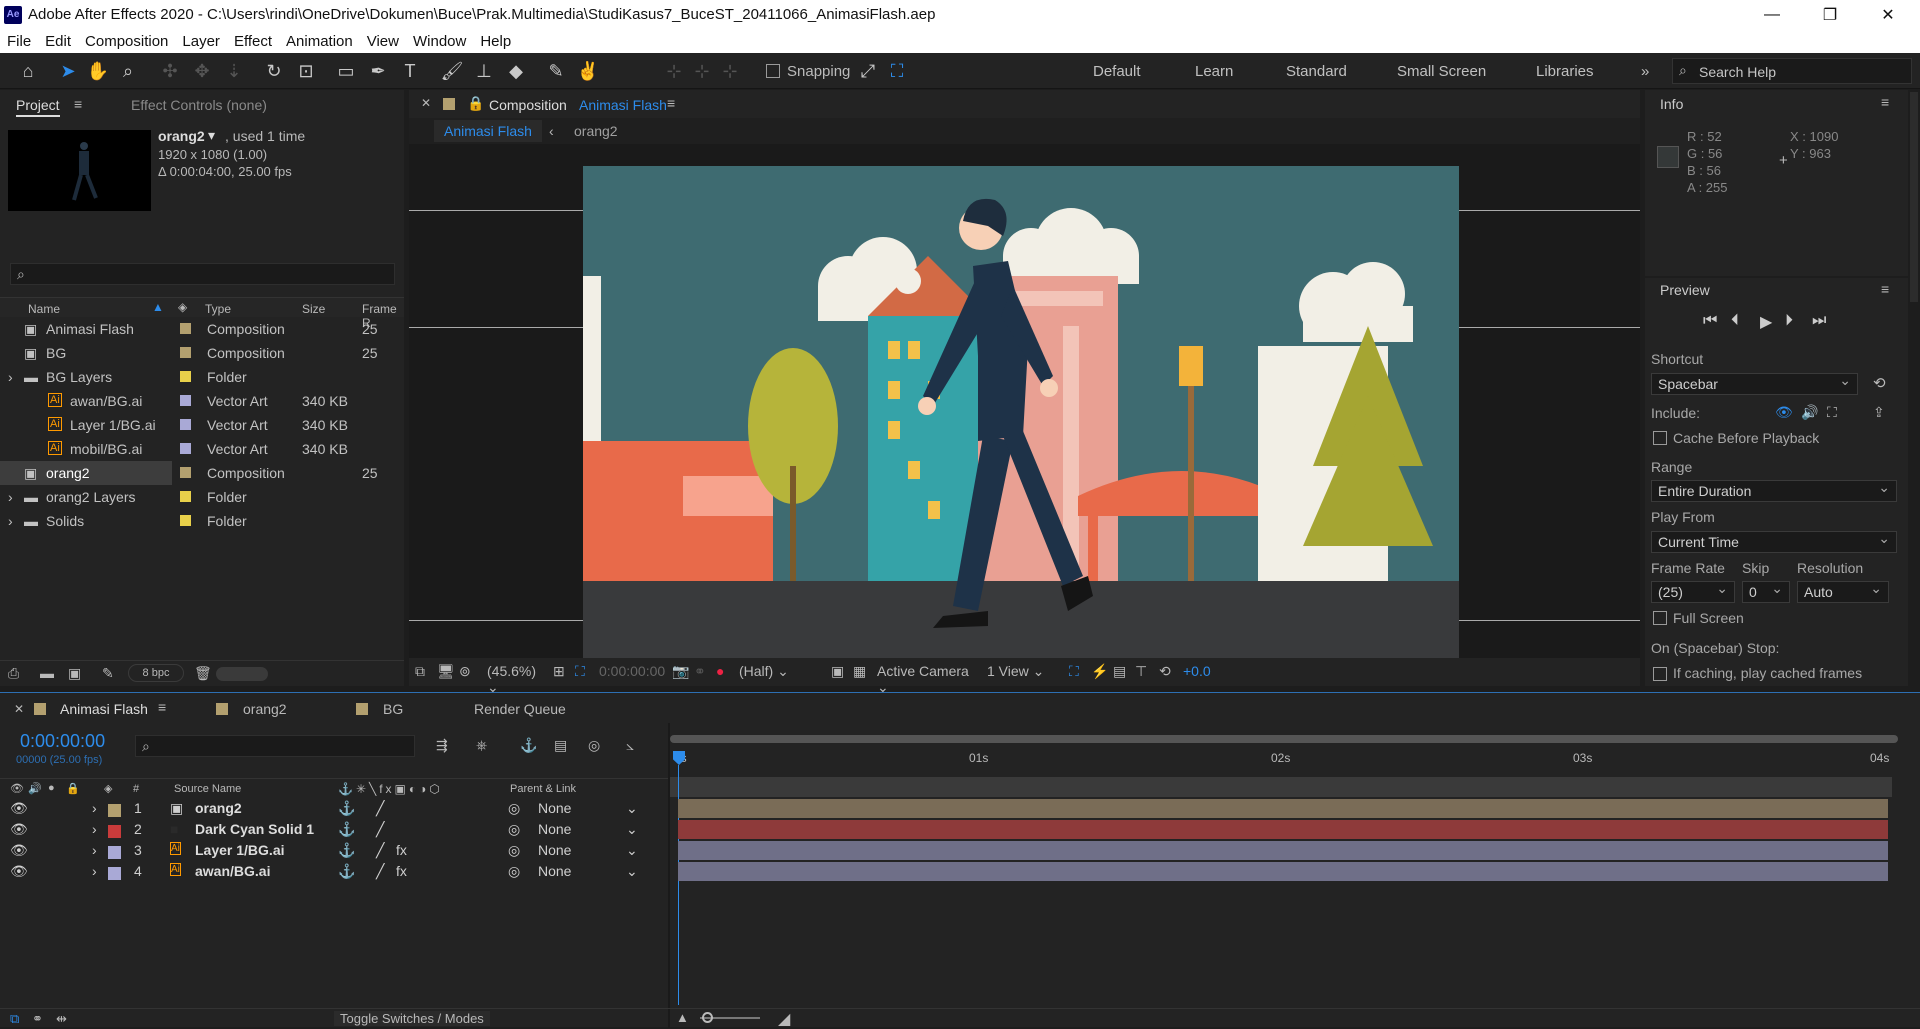 The image size is (1920, 1029). What do you see at coordinates (1214, 71) in the screenshot?
I see `workspace-learn: Learn` at bounding box center [1214, 71].